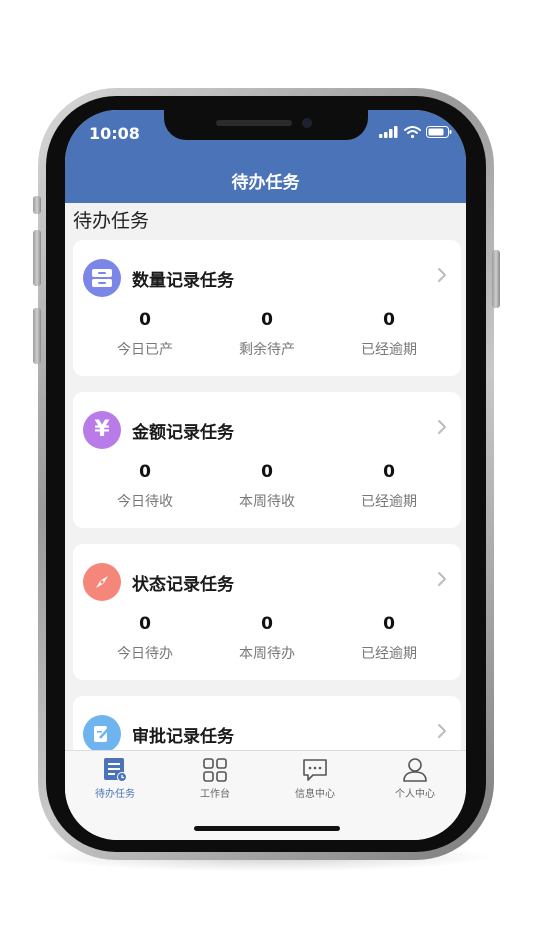 The width and height of the screenshot is (534, 950). I want to click on wifi-icon, so click(412, 132).